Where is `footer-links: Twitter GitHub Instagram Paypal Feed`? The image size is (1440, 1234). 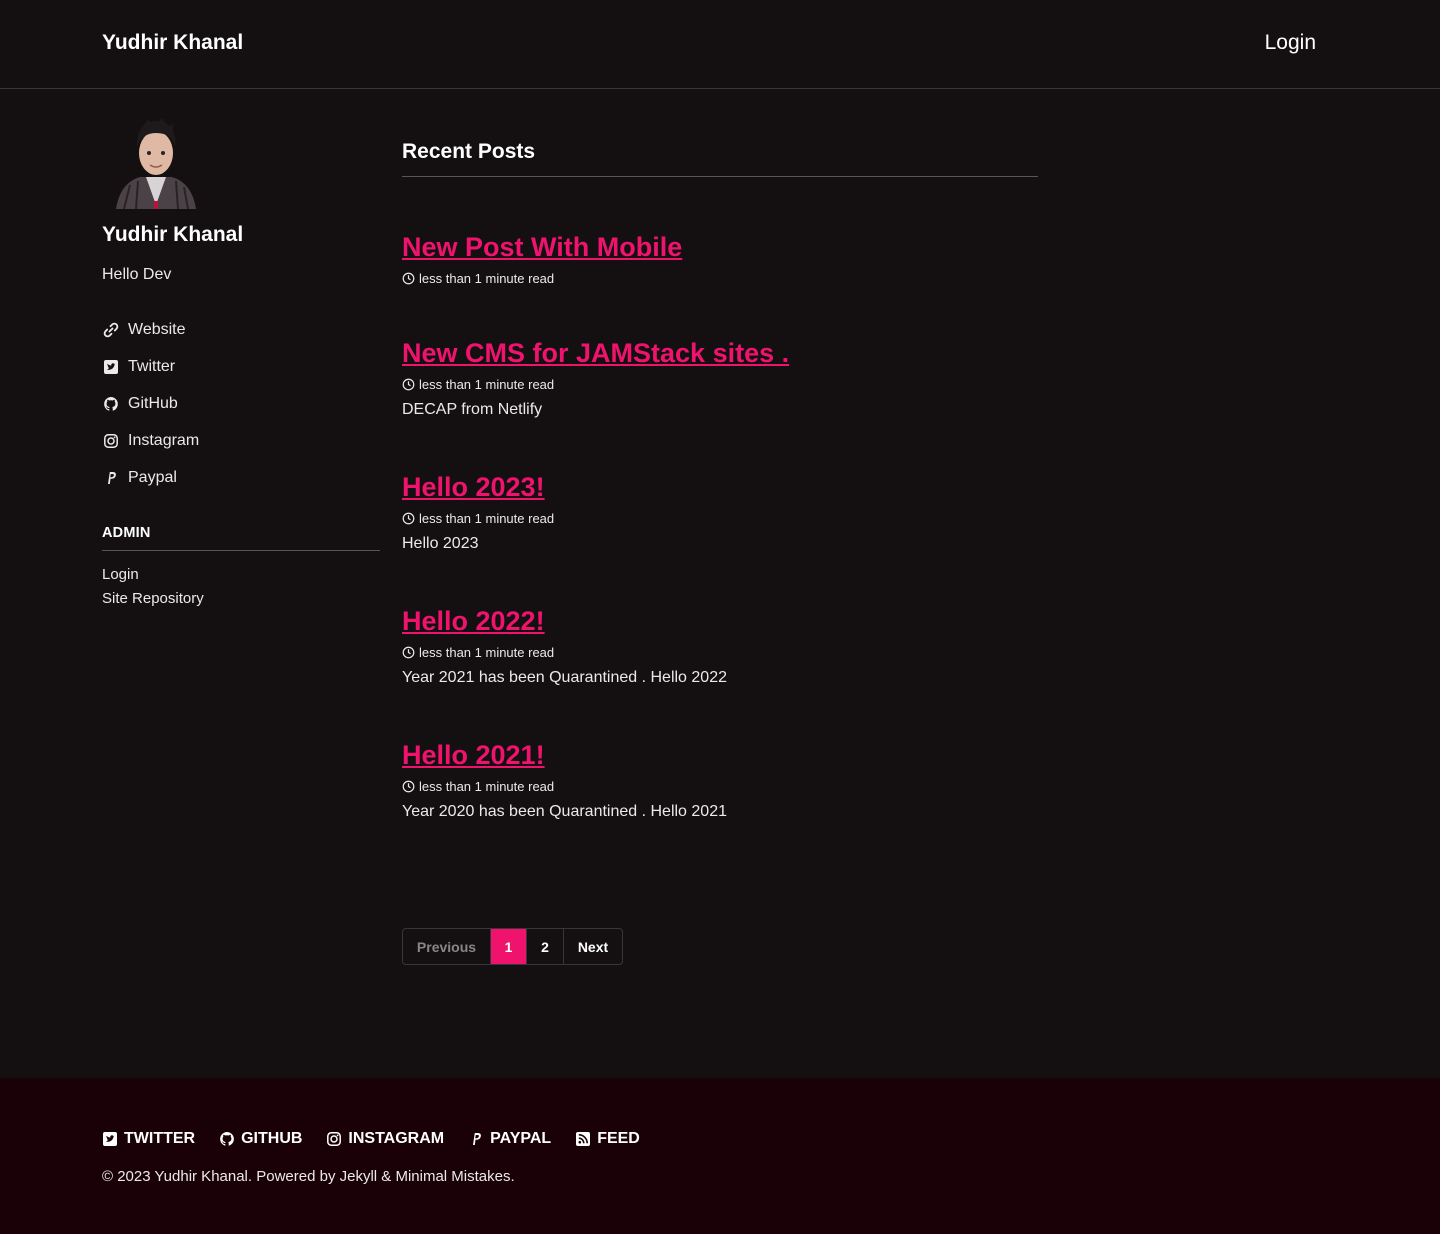 footer-links: Twitter GitHub Instagram Paypal Feed is located at coordinates (383, 1139).